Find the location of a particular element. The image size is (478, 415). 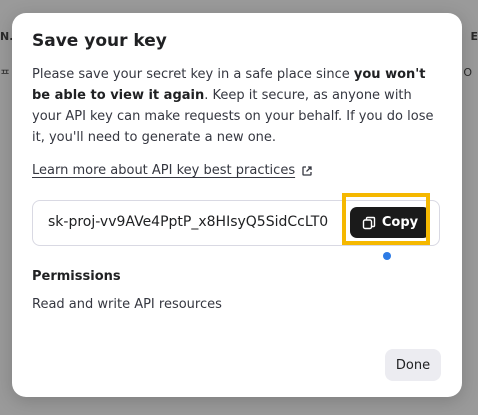

background-text: ᄑ is located at coordinates (5, 74).